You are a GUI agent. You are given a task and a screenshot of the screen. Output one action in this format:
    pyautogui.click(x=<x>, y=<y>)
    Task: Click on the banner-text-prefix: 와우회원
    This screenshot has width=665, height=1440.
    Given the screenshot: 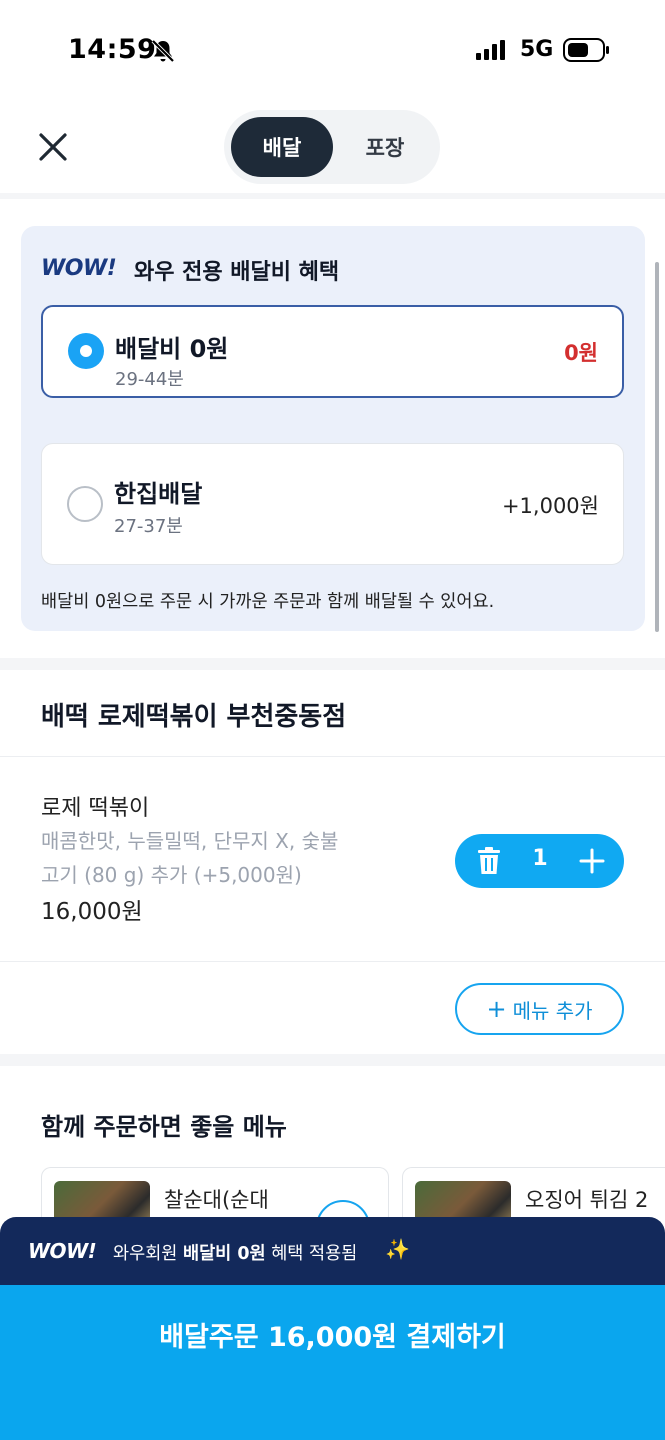 What is the action you would take?
    pyautogui.click(x=148, y=1254)
    